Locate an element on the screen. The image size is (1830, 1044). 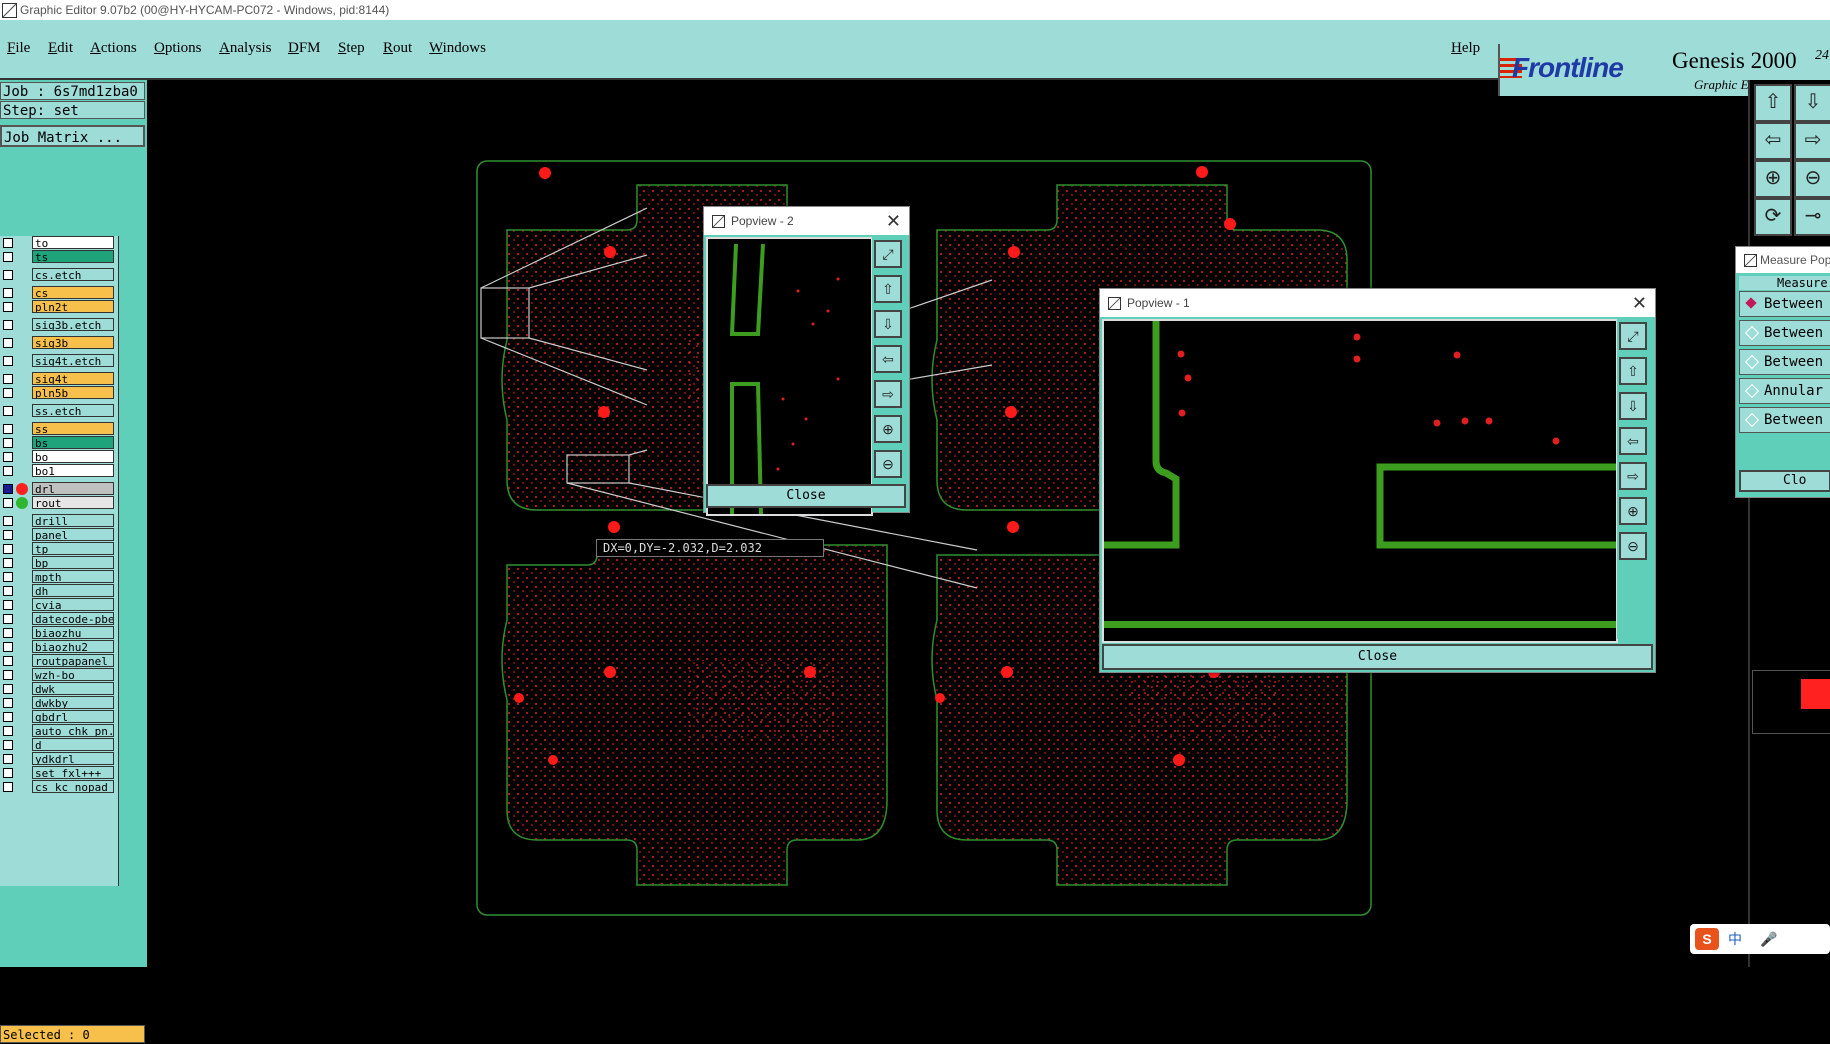
layer-name: drill is located at coordinates (73, 520).